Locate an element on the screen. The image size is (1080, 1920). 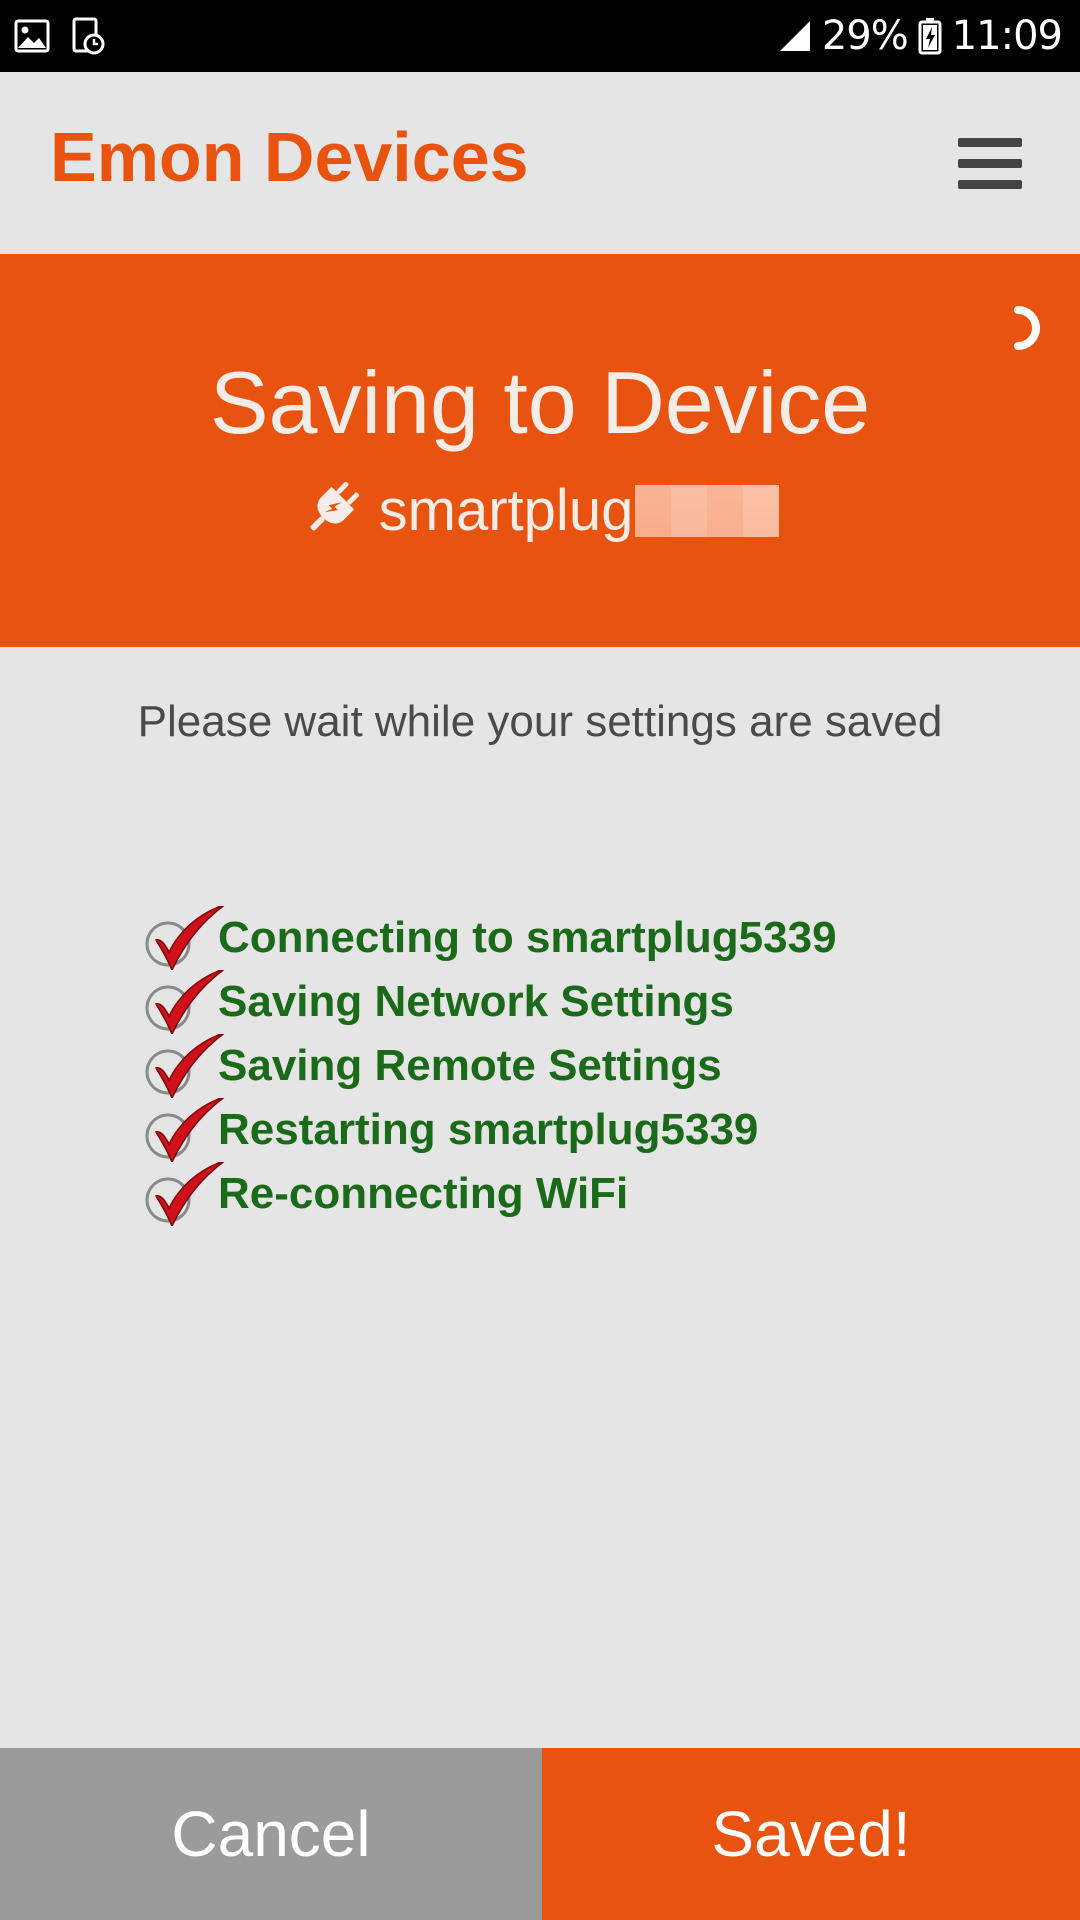
redacted-device-suffix is located at coordinates (707, 510).